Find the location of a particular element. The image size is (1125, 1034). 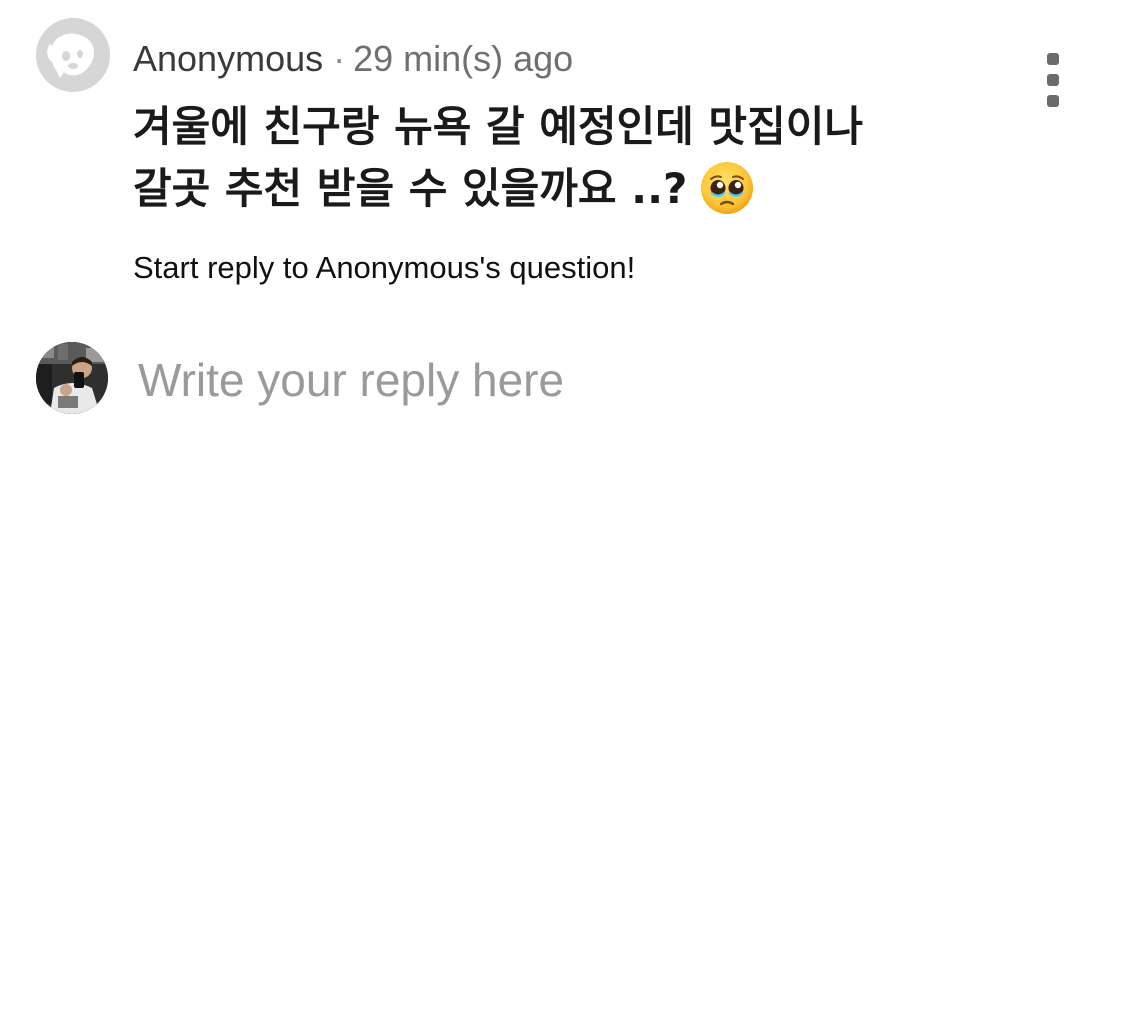

more-options-button is located at coordinates (1053, 81).